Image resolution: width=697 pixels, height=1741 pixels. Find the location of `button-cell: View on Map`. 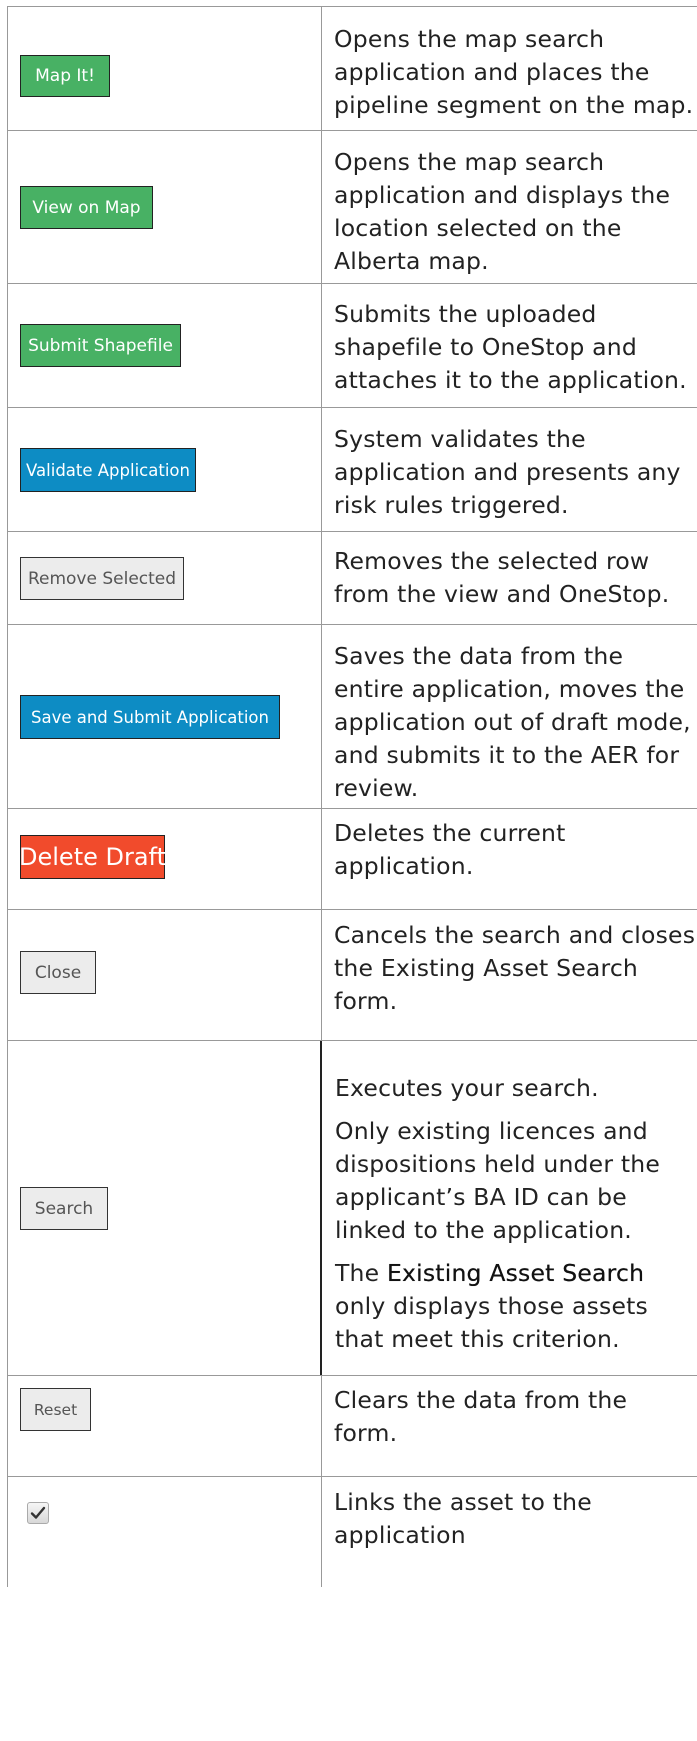

button-cell: View on Map is located at coordinates (165, 207).